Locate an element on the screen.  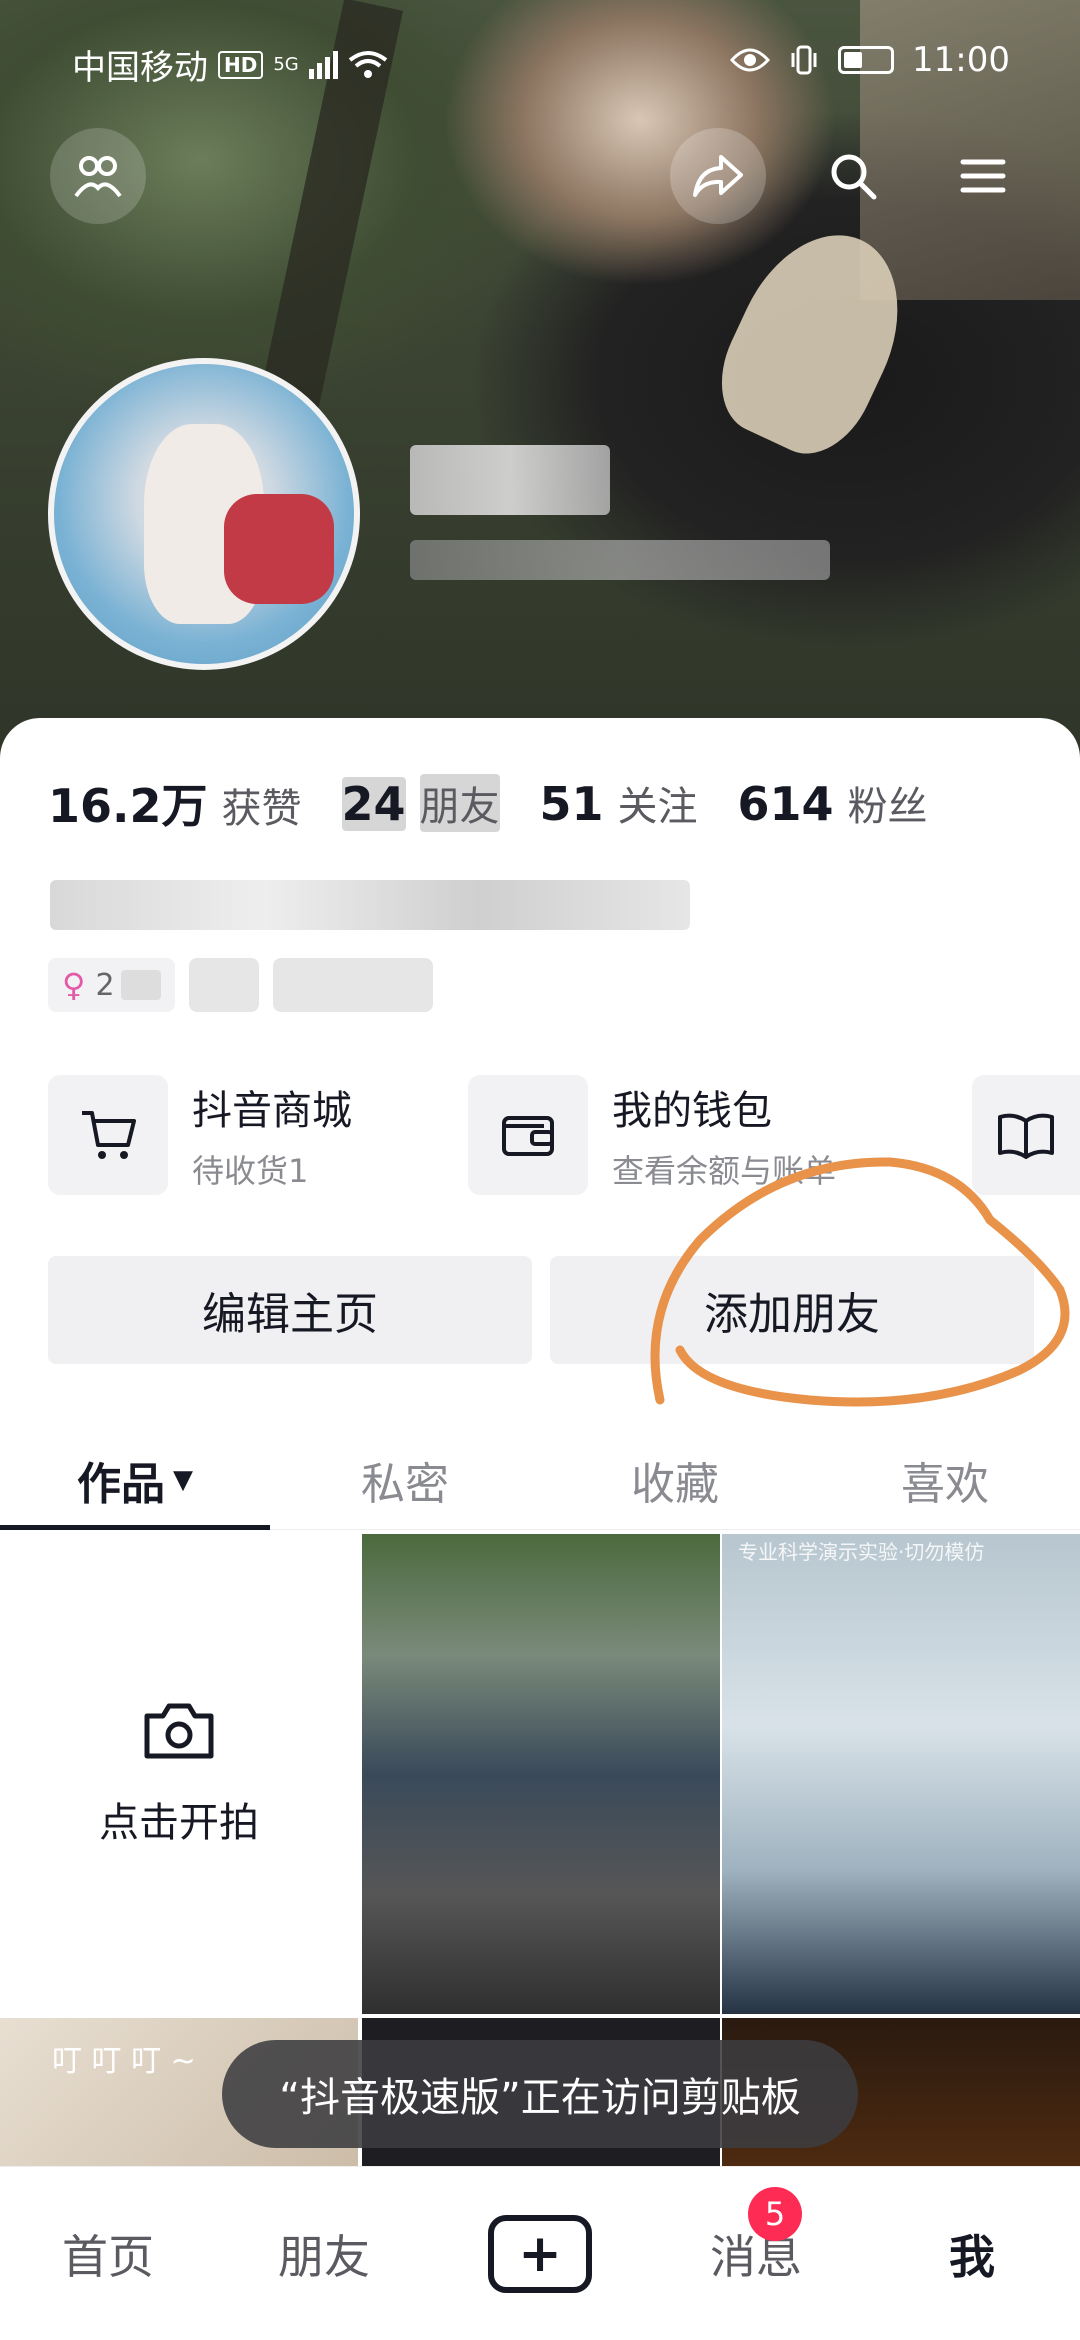
shortcut-mall-title: 抖音商城 is located at coordinates (272, 1111).